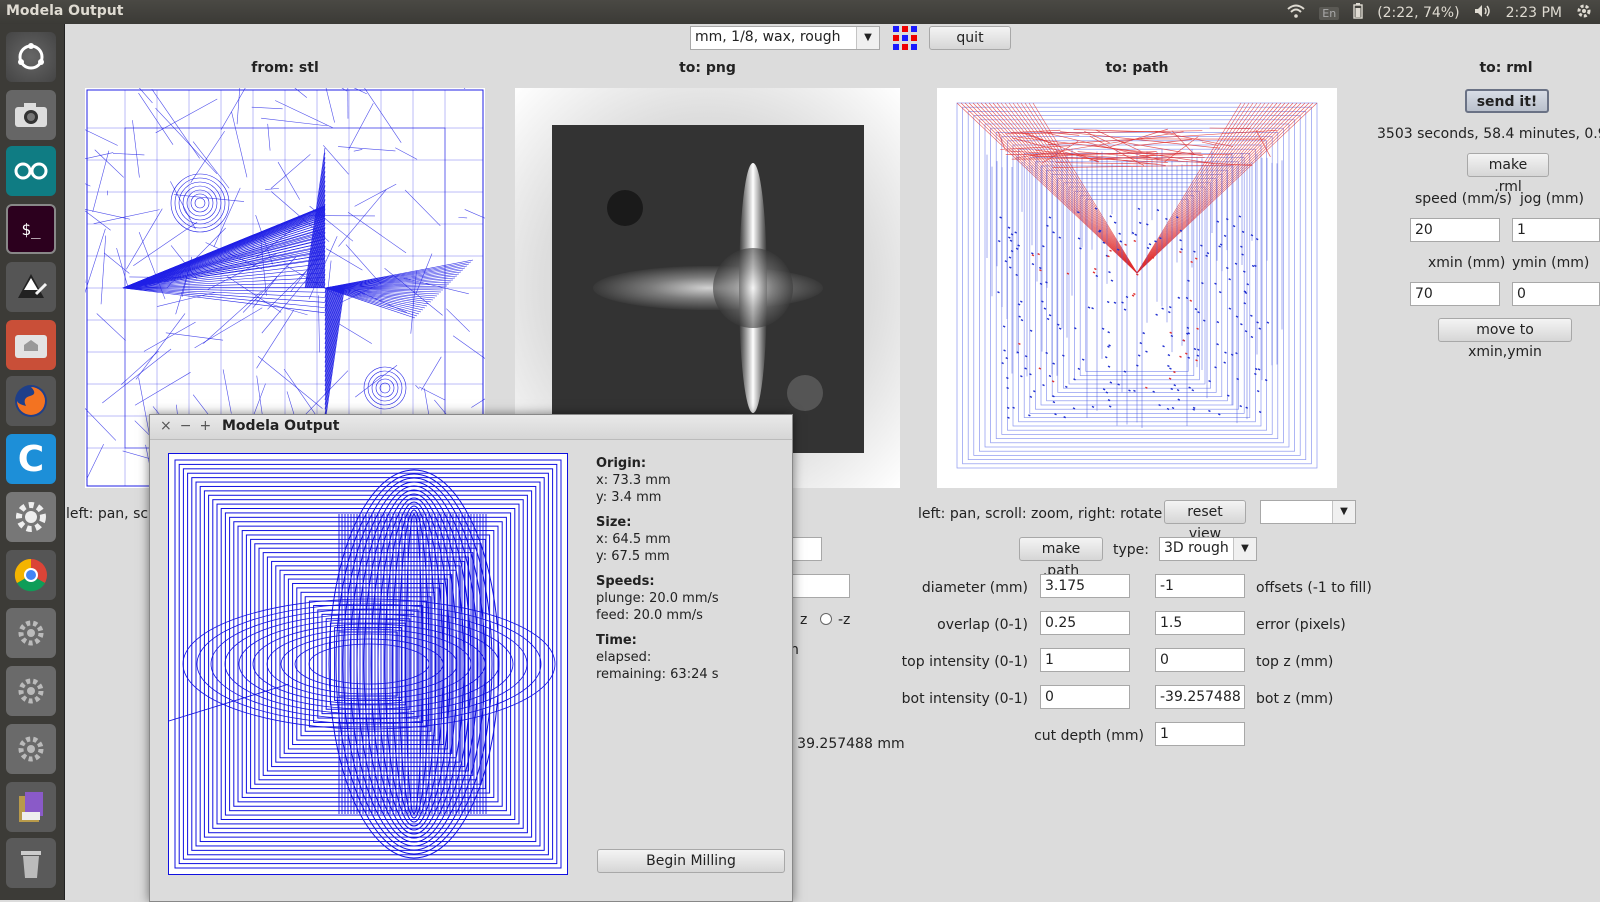 The image size is (1600, 902). What do you see at coordinates (970, 38) in the screenshot?
I see `quit-button: quit` at bounding box center [970, 38].